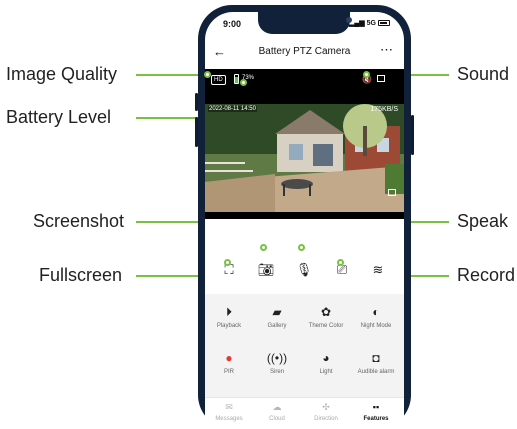 The height and width of the screenshot is (429, 517). What do you see at coordinates (277, 326) in the screenshot?
I see `feature-label: Gallery` at bounding box center [277, 326].